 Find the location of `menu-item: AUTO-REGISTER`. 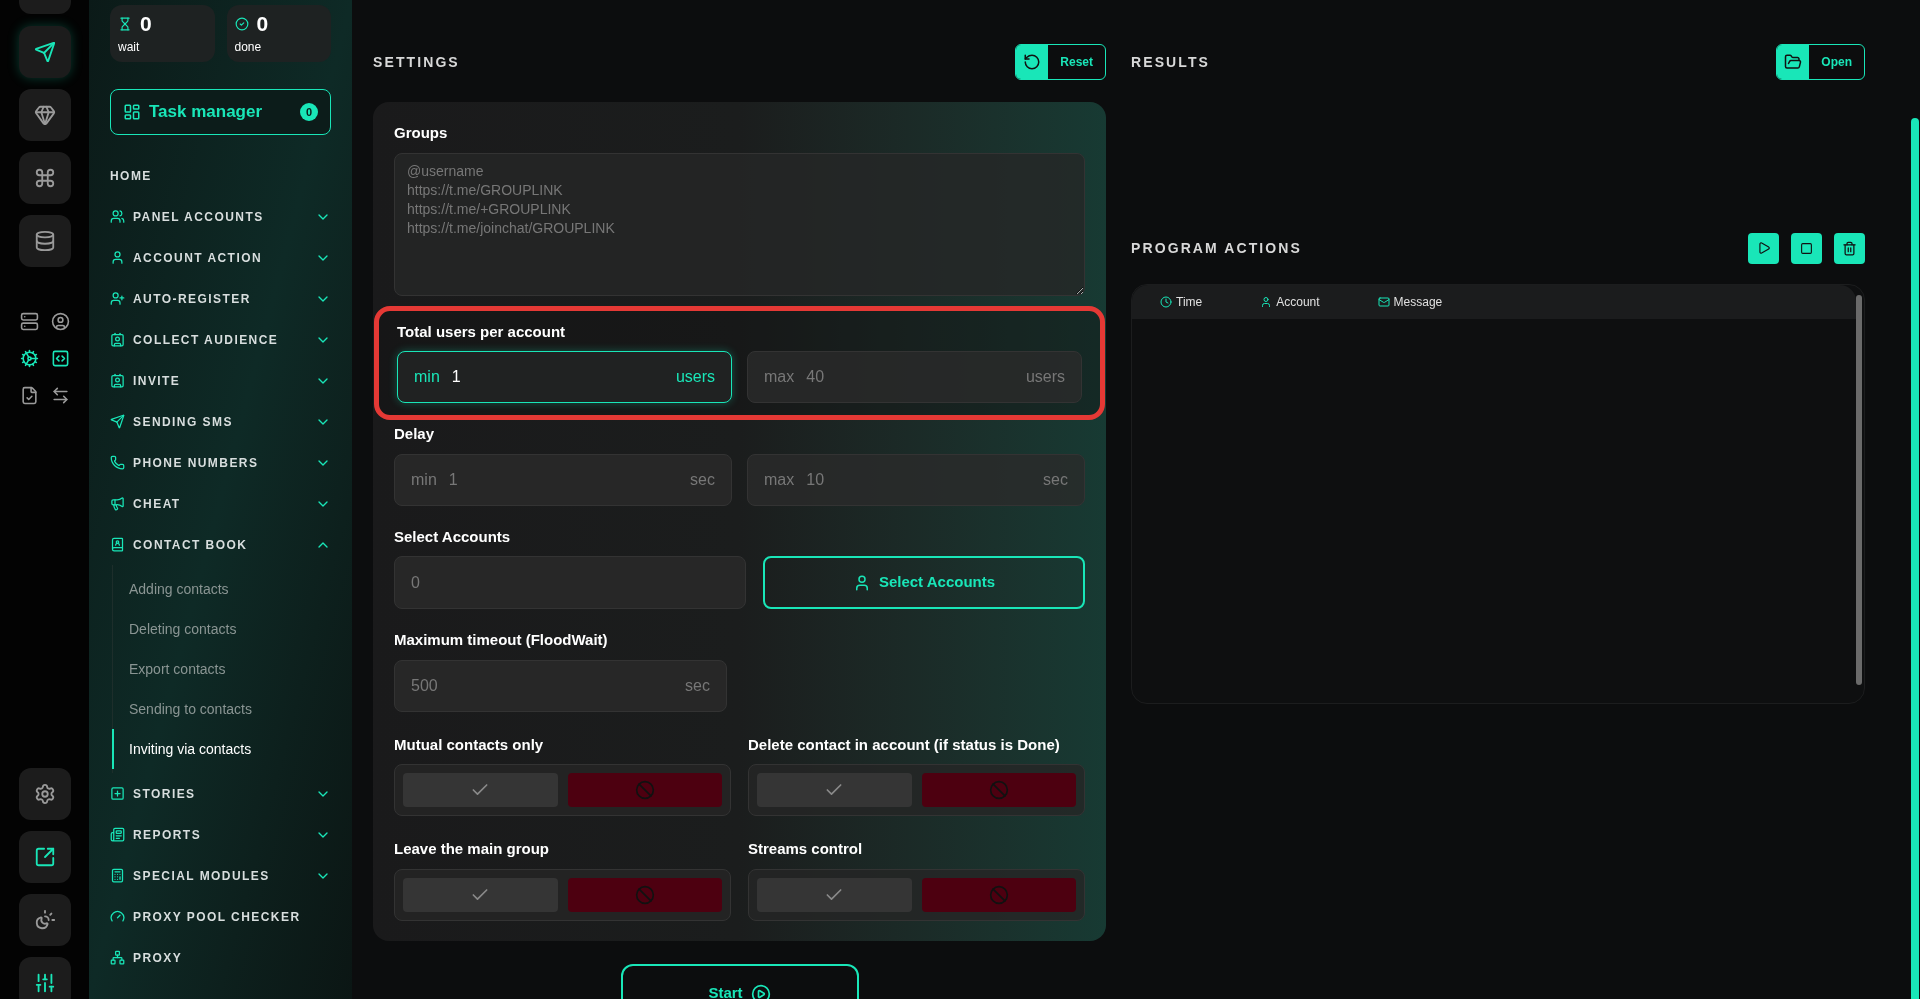

menu-item: AUTO-REGISTER is located at coordinates (220, 298).